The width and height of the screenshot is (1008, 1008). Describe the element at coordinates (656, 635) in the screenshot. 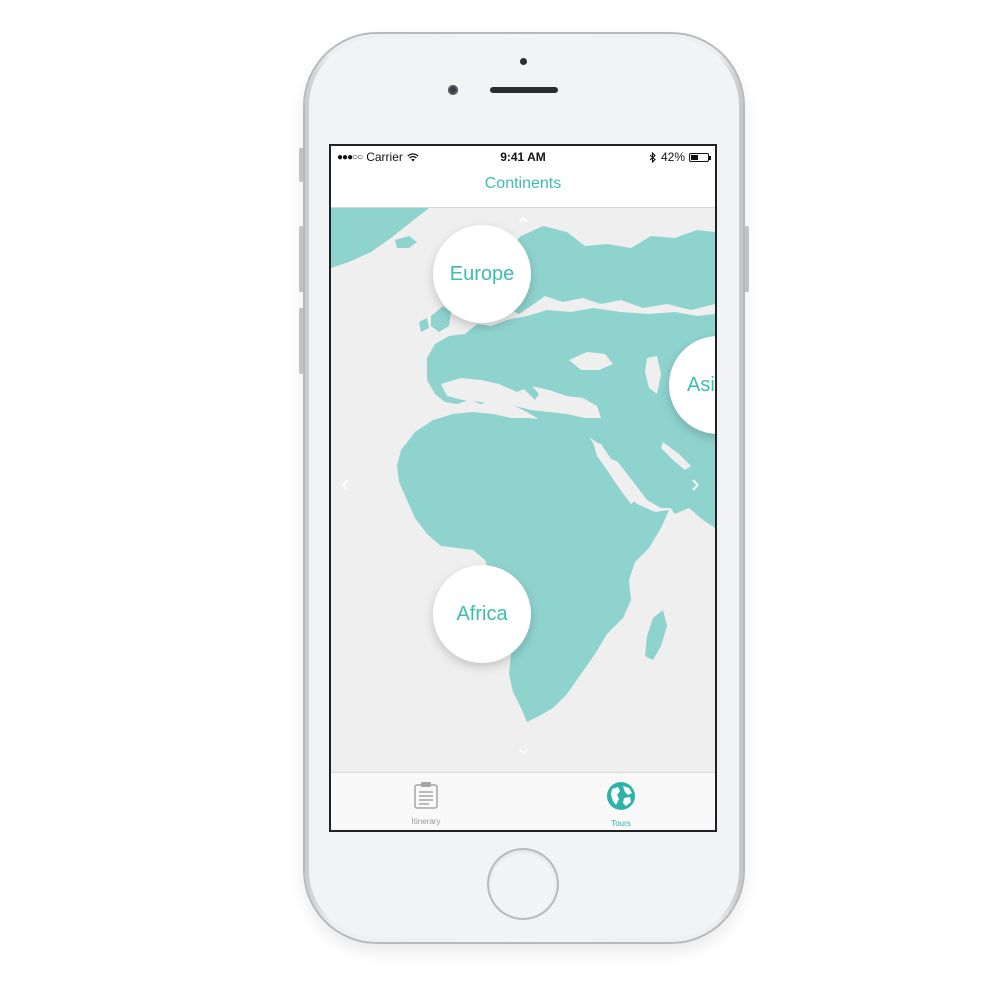

I see `madagascar-shape` at that location.